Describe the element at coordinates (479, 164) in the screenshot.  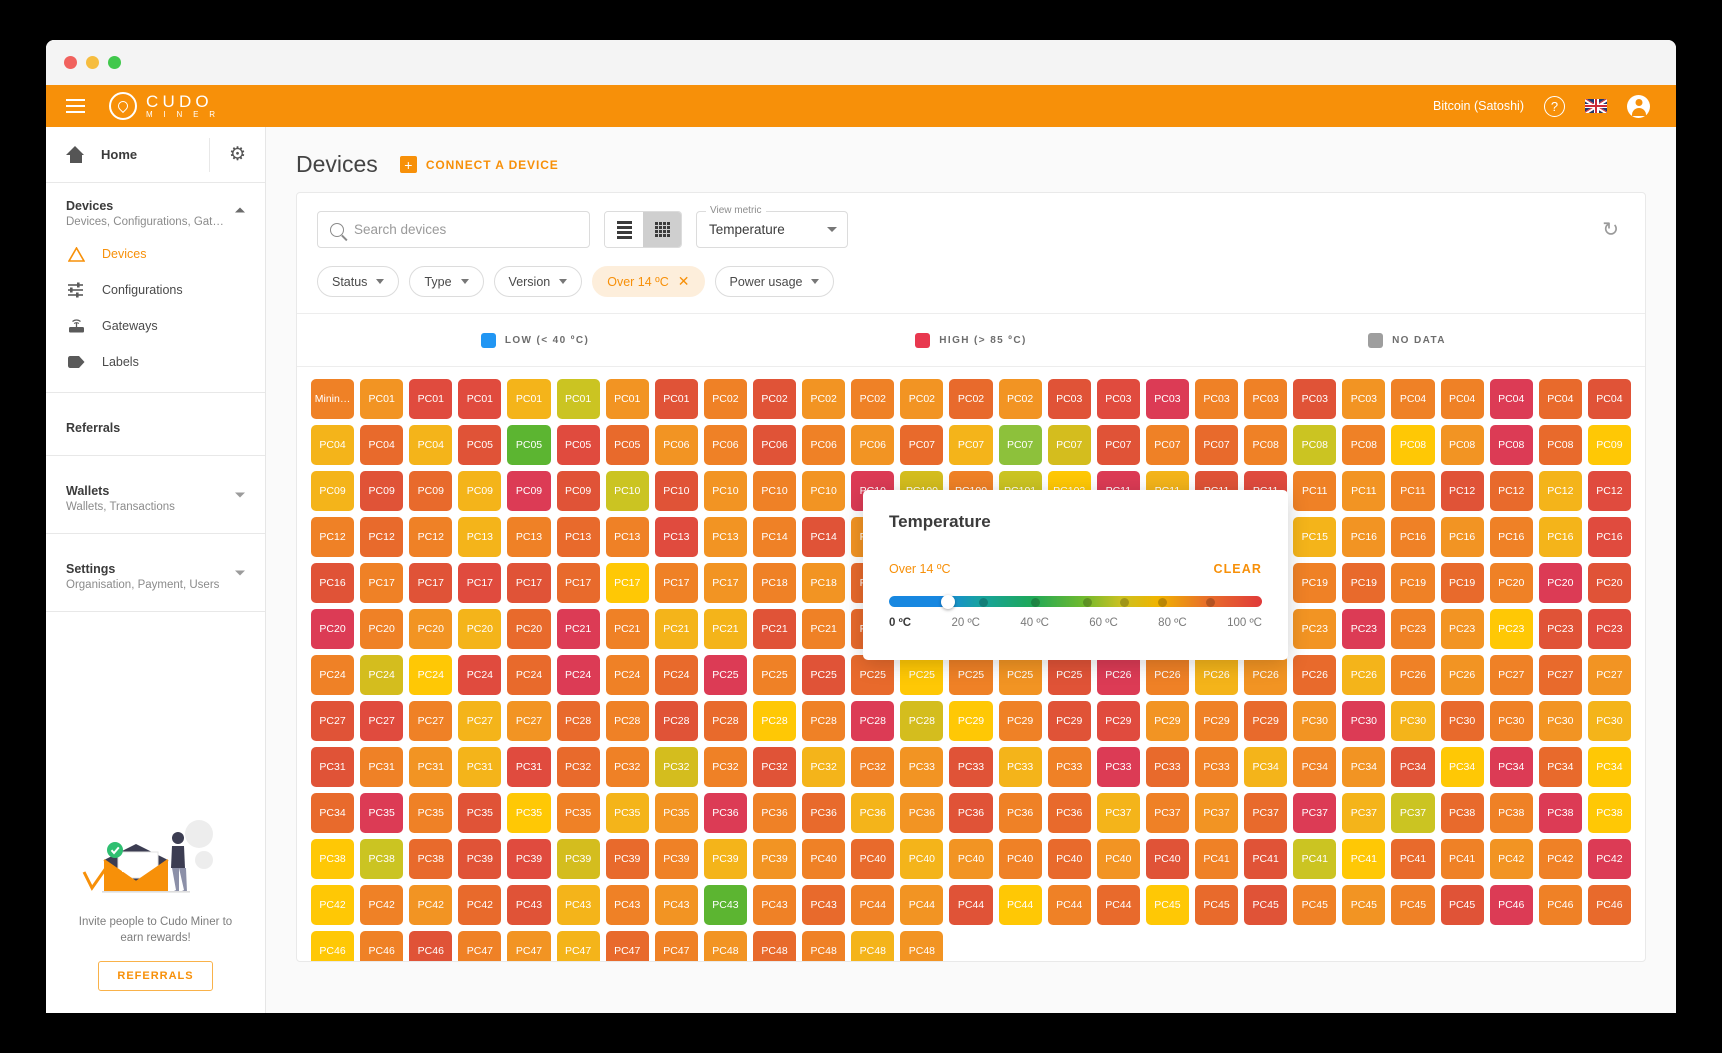
I see `connect-a-device-button: + CONNECT A DEVICE` at that location.